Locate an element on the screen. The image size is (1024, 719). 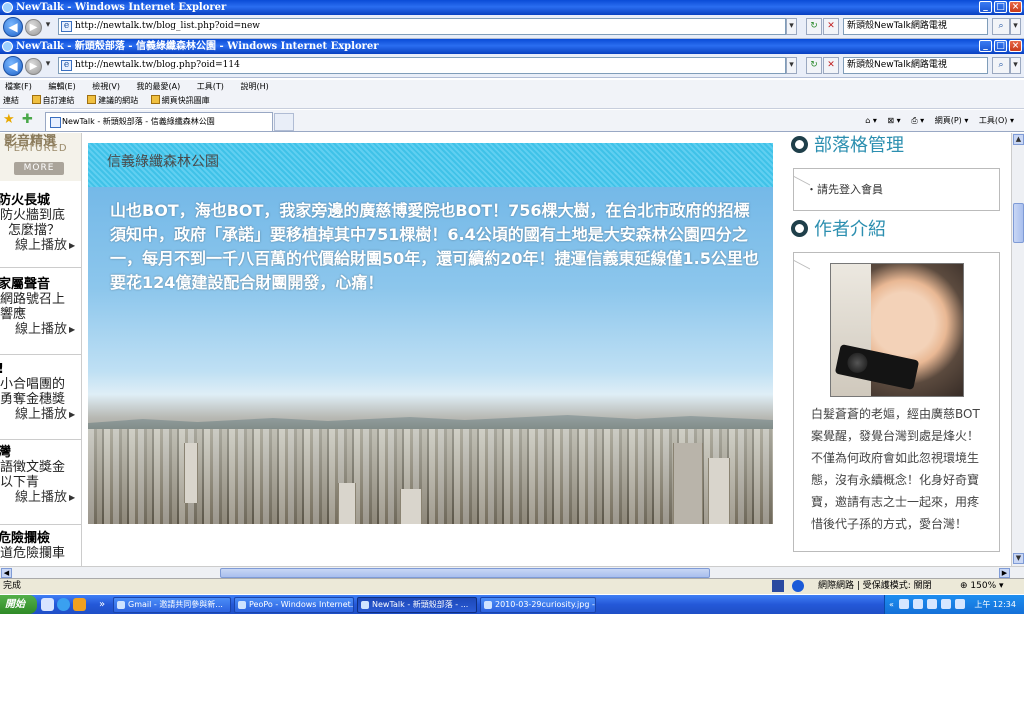
ie-quicklaunch-icon is located at coordinates (63, 604).